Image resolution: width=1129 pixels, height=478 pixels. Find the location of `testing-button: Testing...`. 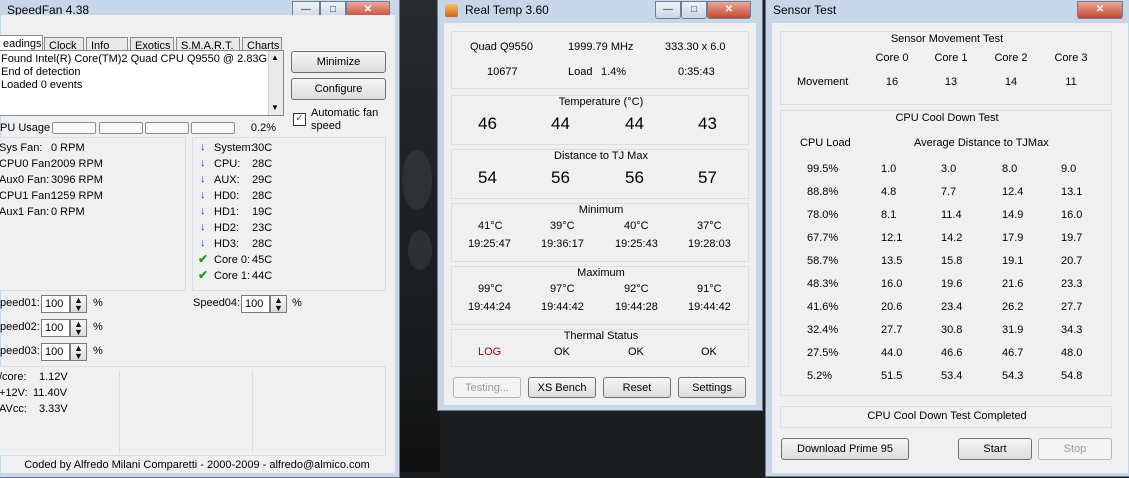

testing-button: Testing... is located at coordinates (487, 387).